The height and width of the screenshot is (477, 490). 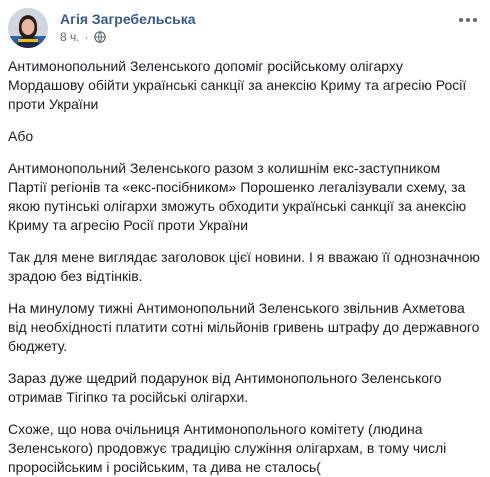 What do you see at coordinates (99, 37) in the screenshot?
I see `globe-icon` at bounding box center [99, 37].